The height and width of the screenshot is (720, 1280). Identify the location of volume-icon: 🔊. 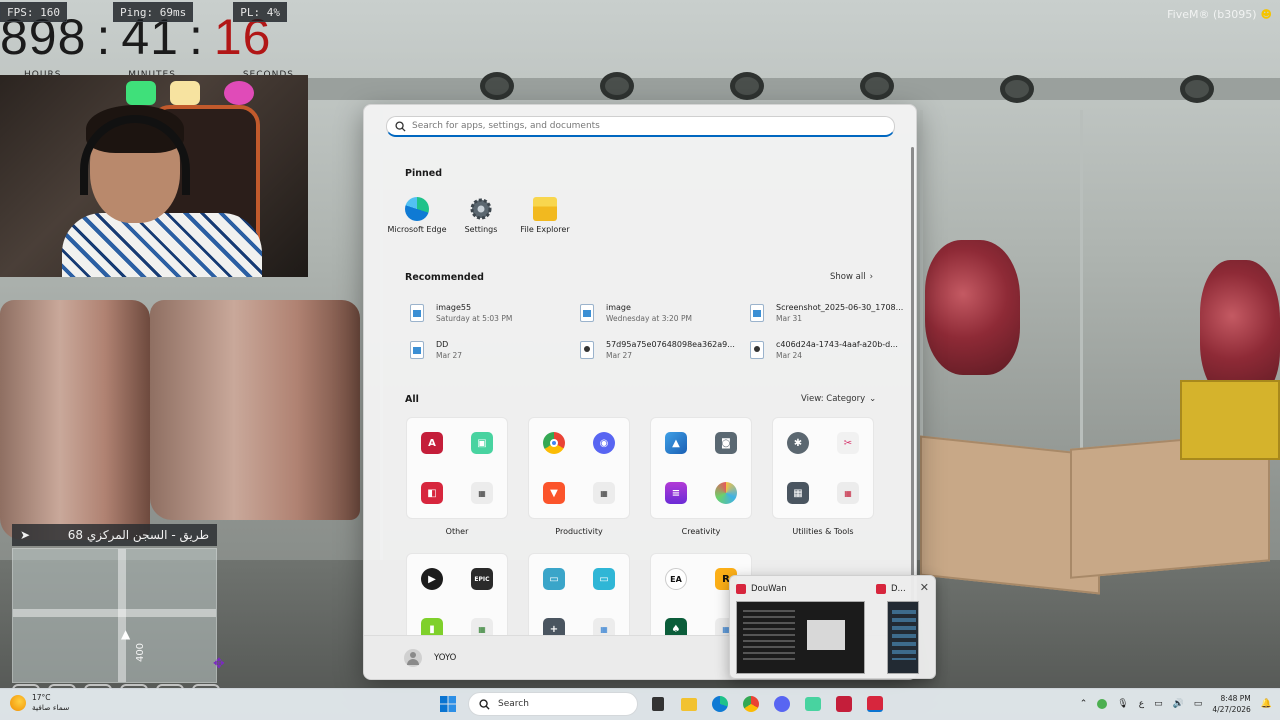
(1178, 704).